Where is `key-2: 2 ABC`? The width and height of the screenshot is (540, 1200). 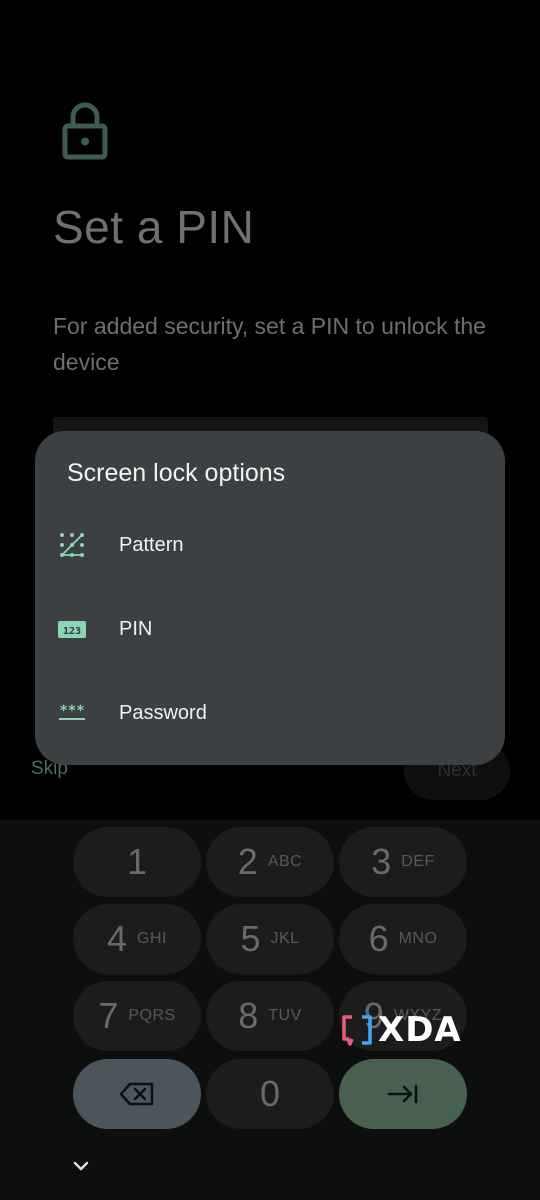
key-2: 2 ABC is located at coordinates (270, 862).